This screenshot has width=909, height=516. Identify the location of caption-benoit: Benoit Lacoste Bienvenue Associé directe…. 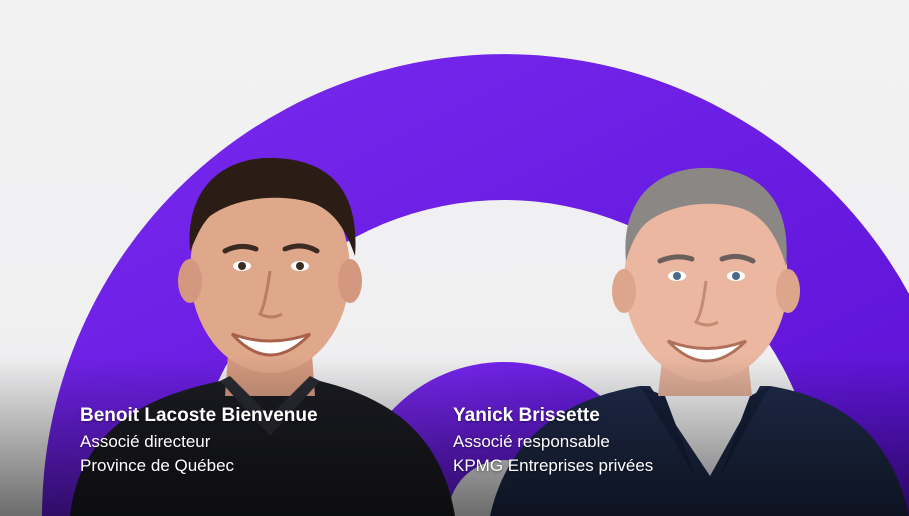
(199, 441).